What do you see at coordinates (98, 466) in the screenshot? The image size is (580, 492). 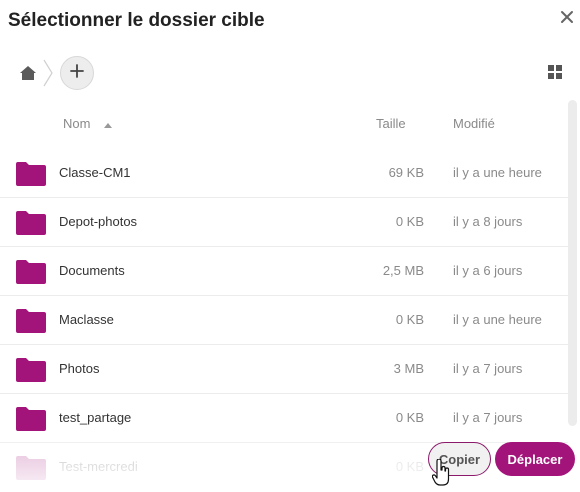 I see `file-name: Test-mercredi` at bounding box center [98, 466].